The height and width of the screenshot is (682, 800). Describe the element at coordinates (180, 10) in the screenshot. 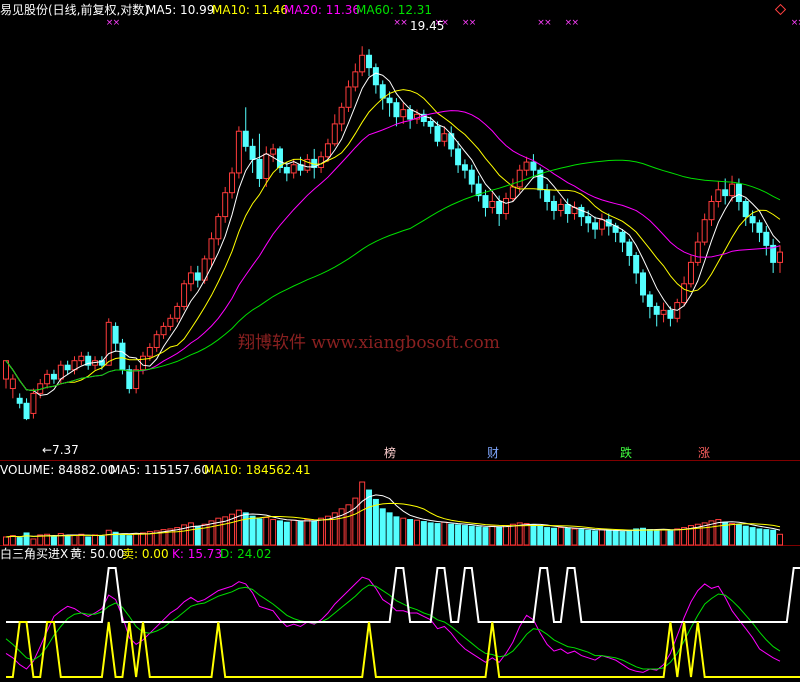

I see `ma5-label: MA5: 10.99` at that location.